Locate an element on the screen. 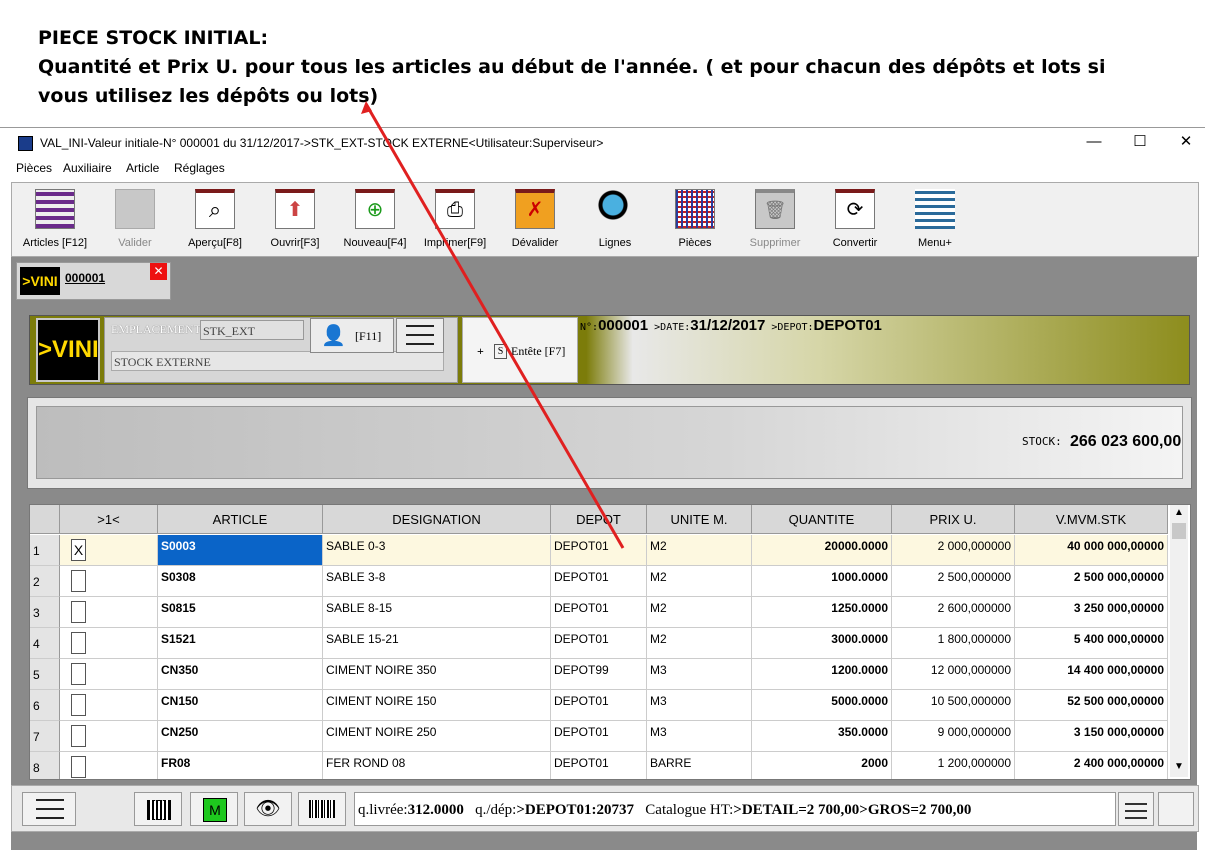 The image size is (1205, 850). grid-cell-prix: 2 600,000000 is located at coordinates (953, 612).